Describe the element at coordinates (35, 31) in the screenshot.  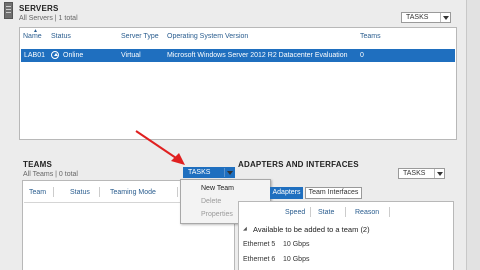
I see `sort-up-icon: ▲` at that location.